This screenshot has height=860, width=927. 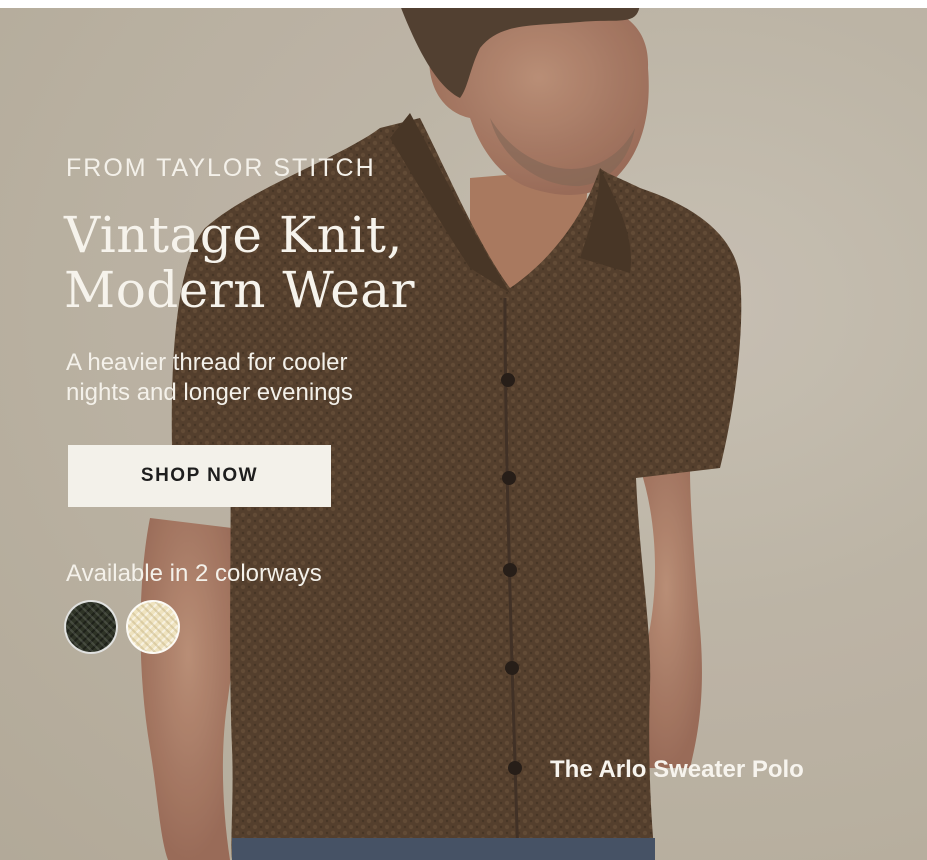 What do you see at coordinates (122, 627) in the screenshot?
I see `colorway-swatches` at bounding box center [122, 627].